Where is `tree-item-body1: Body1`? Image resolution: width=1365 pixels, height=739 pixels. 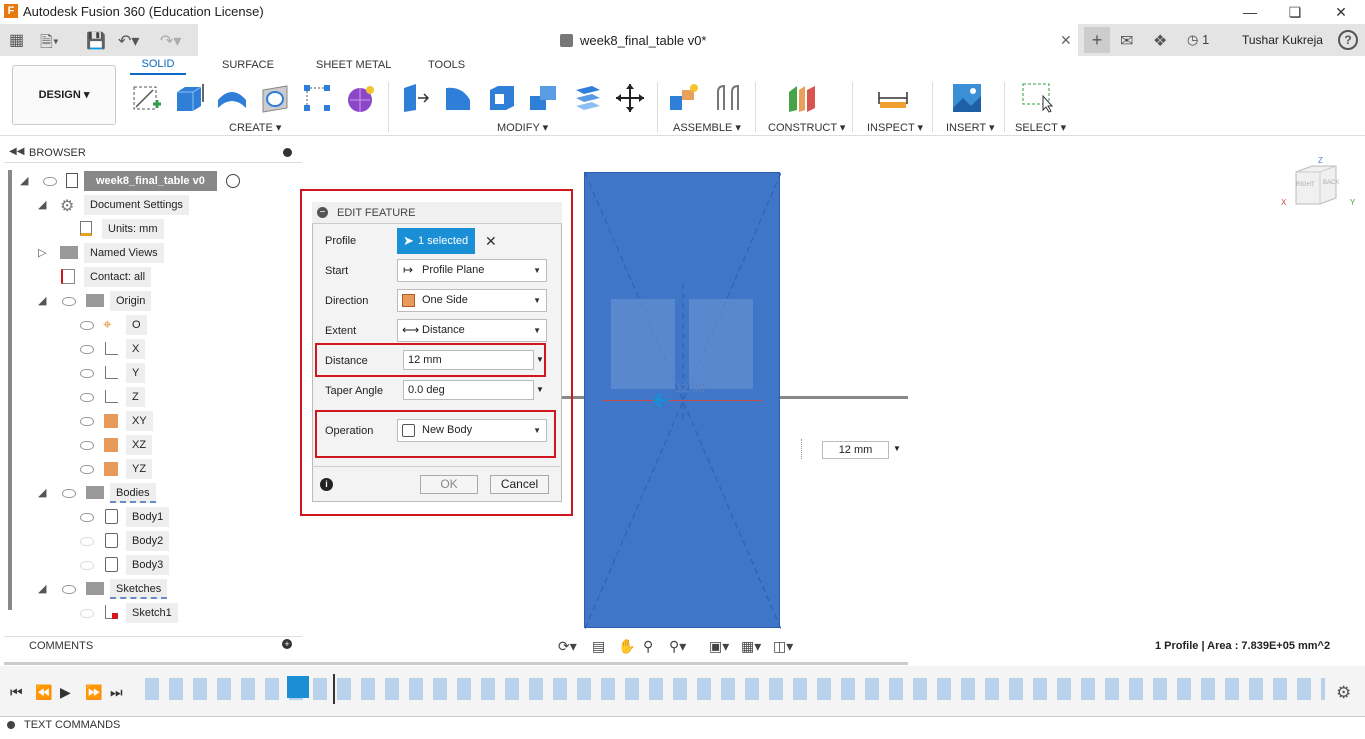
tree-item-body1: Body1 is located at coordinates (150, 518).